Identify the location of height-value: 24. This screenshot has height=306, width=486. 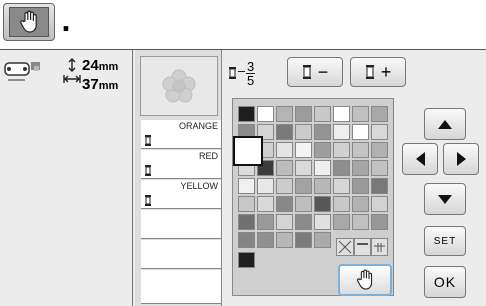
(90, 65).